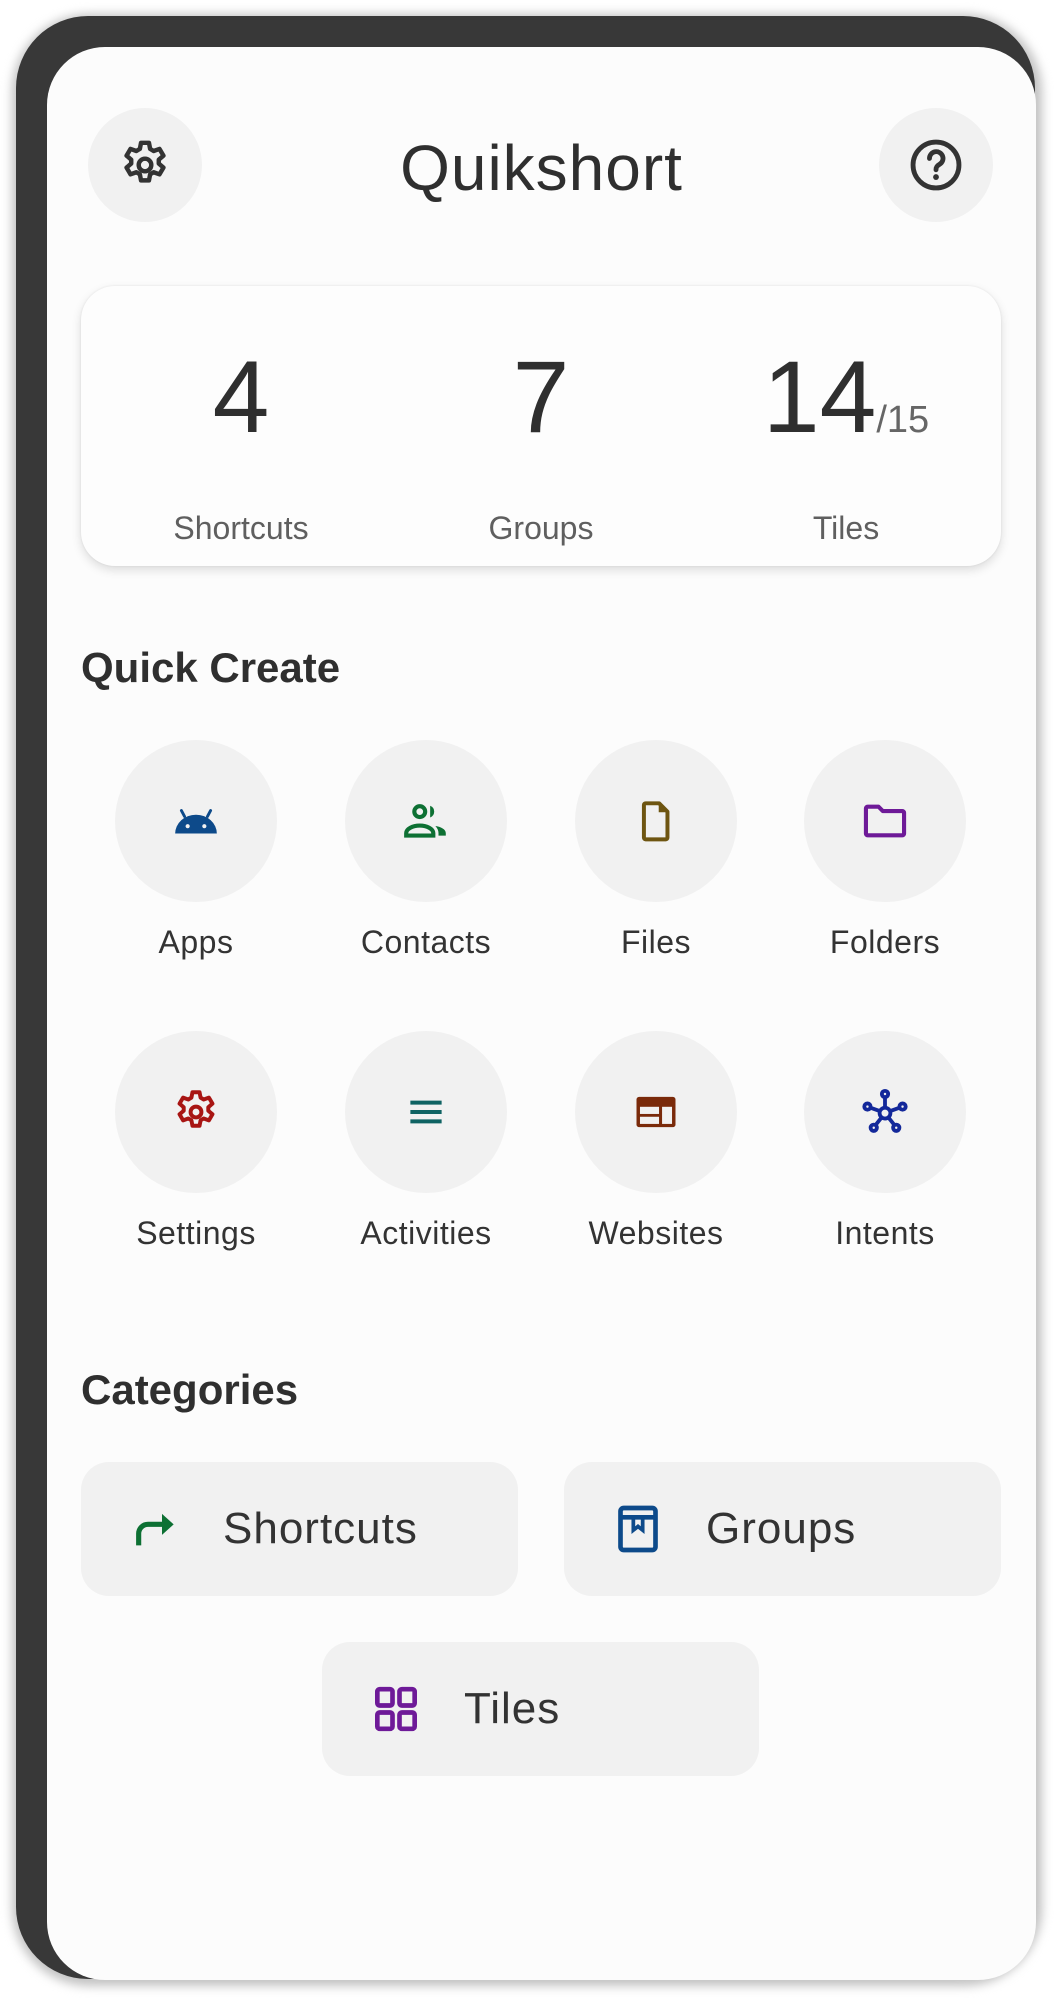  What do you see at coordinates (196, 1109) in the screenshot?
I see `gear-icon` at bounding box center [196, 1109].